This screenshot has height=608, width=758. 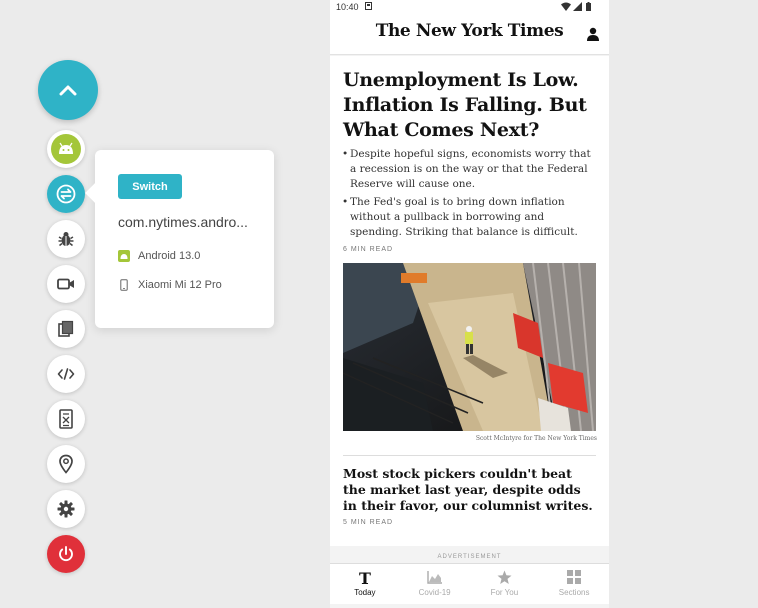 I want to click on switch-button: Switch, so click(x=150, y=186).